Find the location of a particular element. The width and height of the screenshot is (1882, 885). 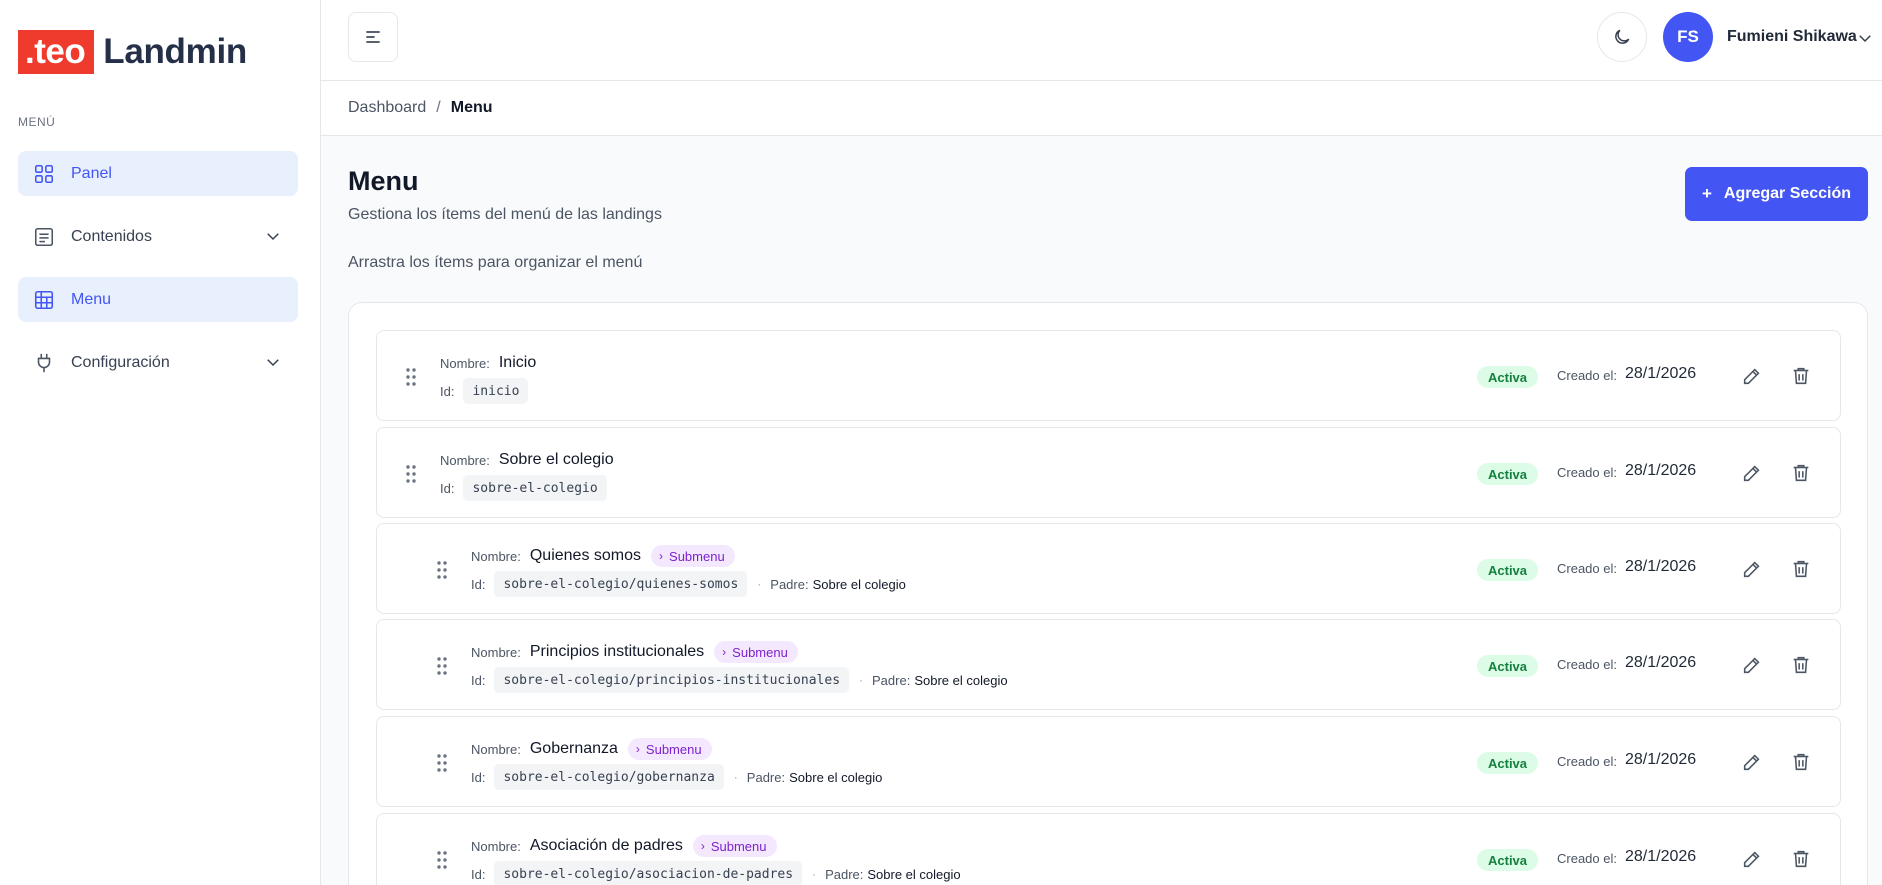

sidebar-section-label: MENÚ is located at coordinates (37, 122).